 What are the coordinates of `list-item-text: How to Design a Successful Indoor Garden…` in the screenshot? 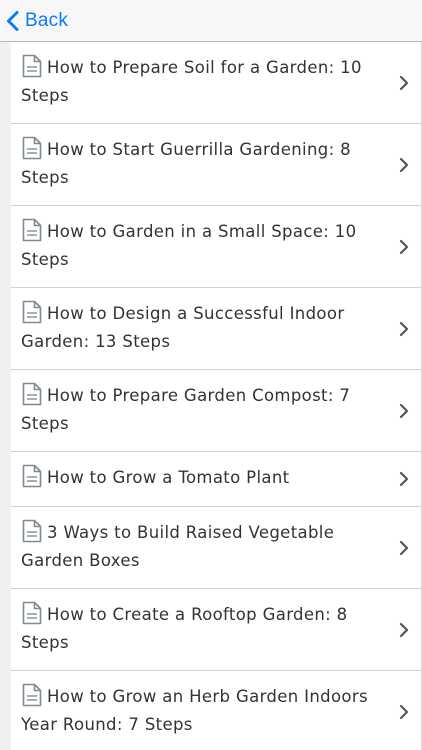 It's located at (201, 328).